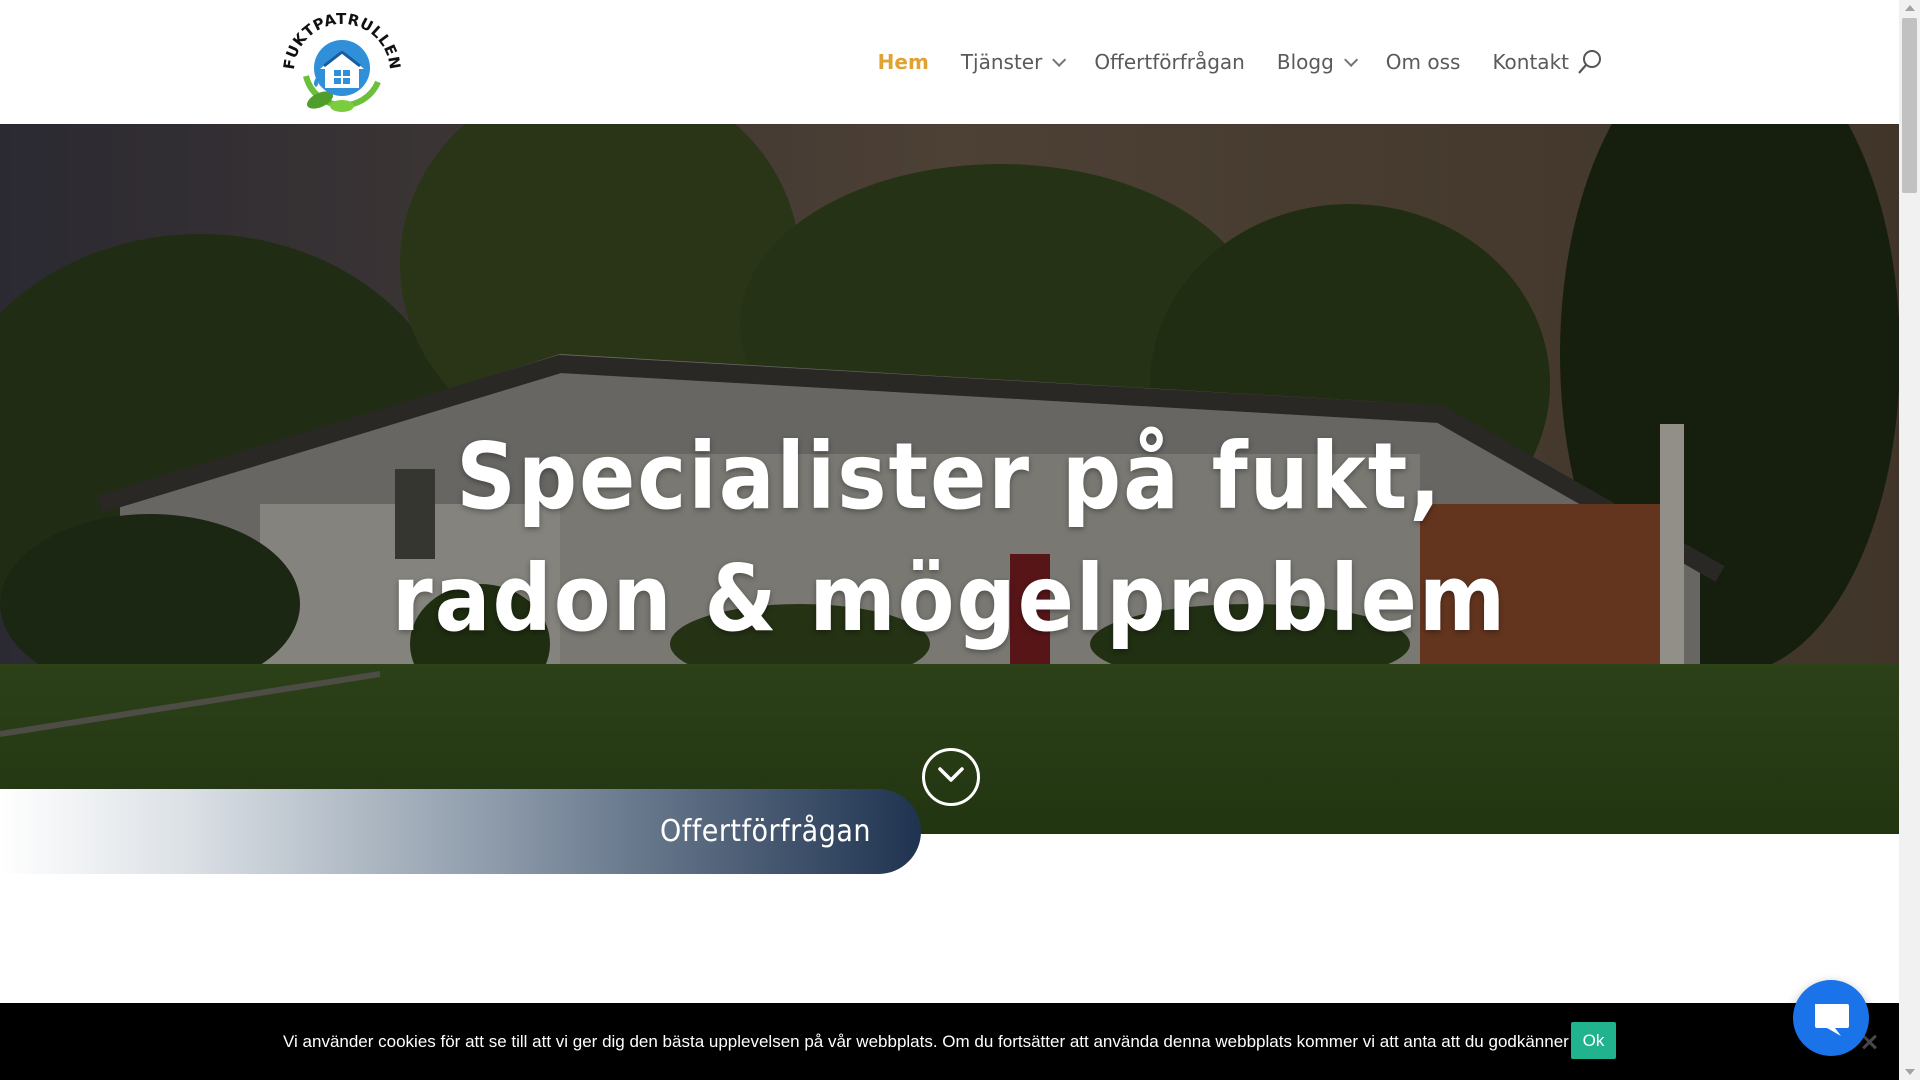 The width and height of the screenshot is (1920, 1080). I want to click on scroll-down-arrow-icon, so click(1910, 1072).